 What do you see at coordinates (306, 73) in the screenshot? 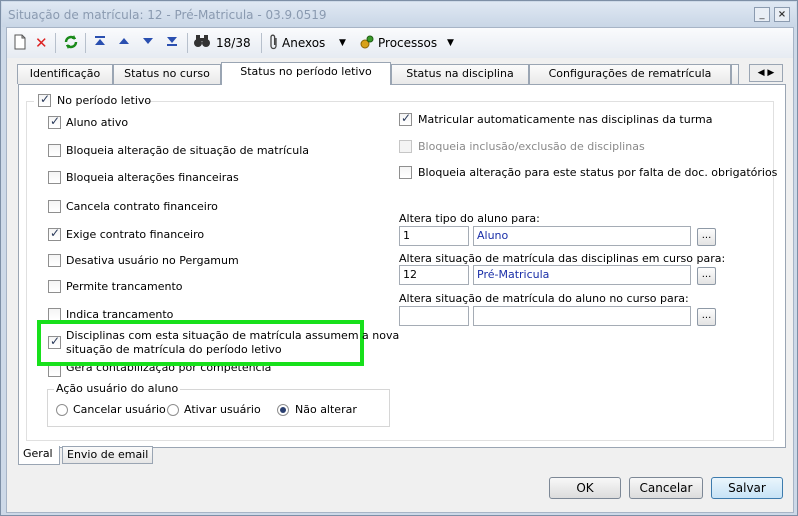
I see `tab-status-no-periodo-letivo: Status no período letivo` at bounding box center [306, 73].